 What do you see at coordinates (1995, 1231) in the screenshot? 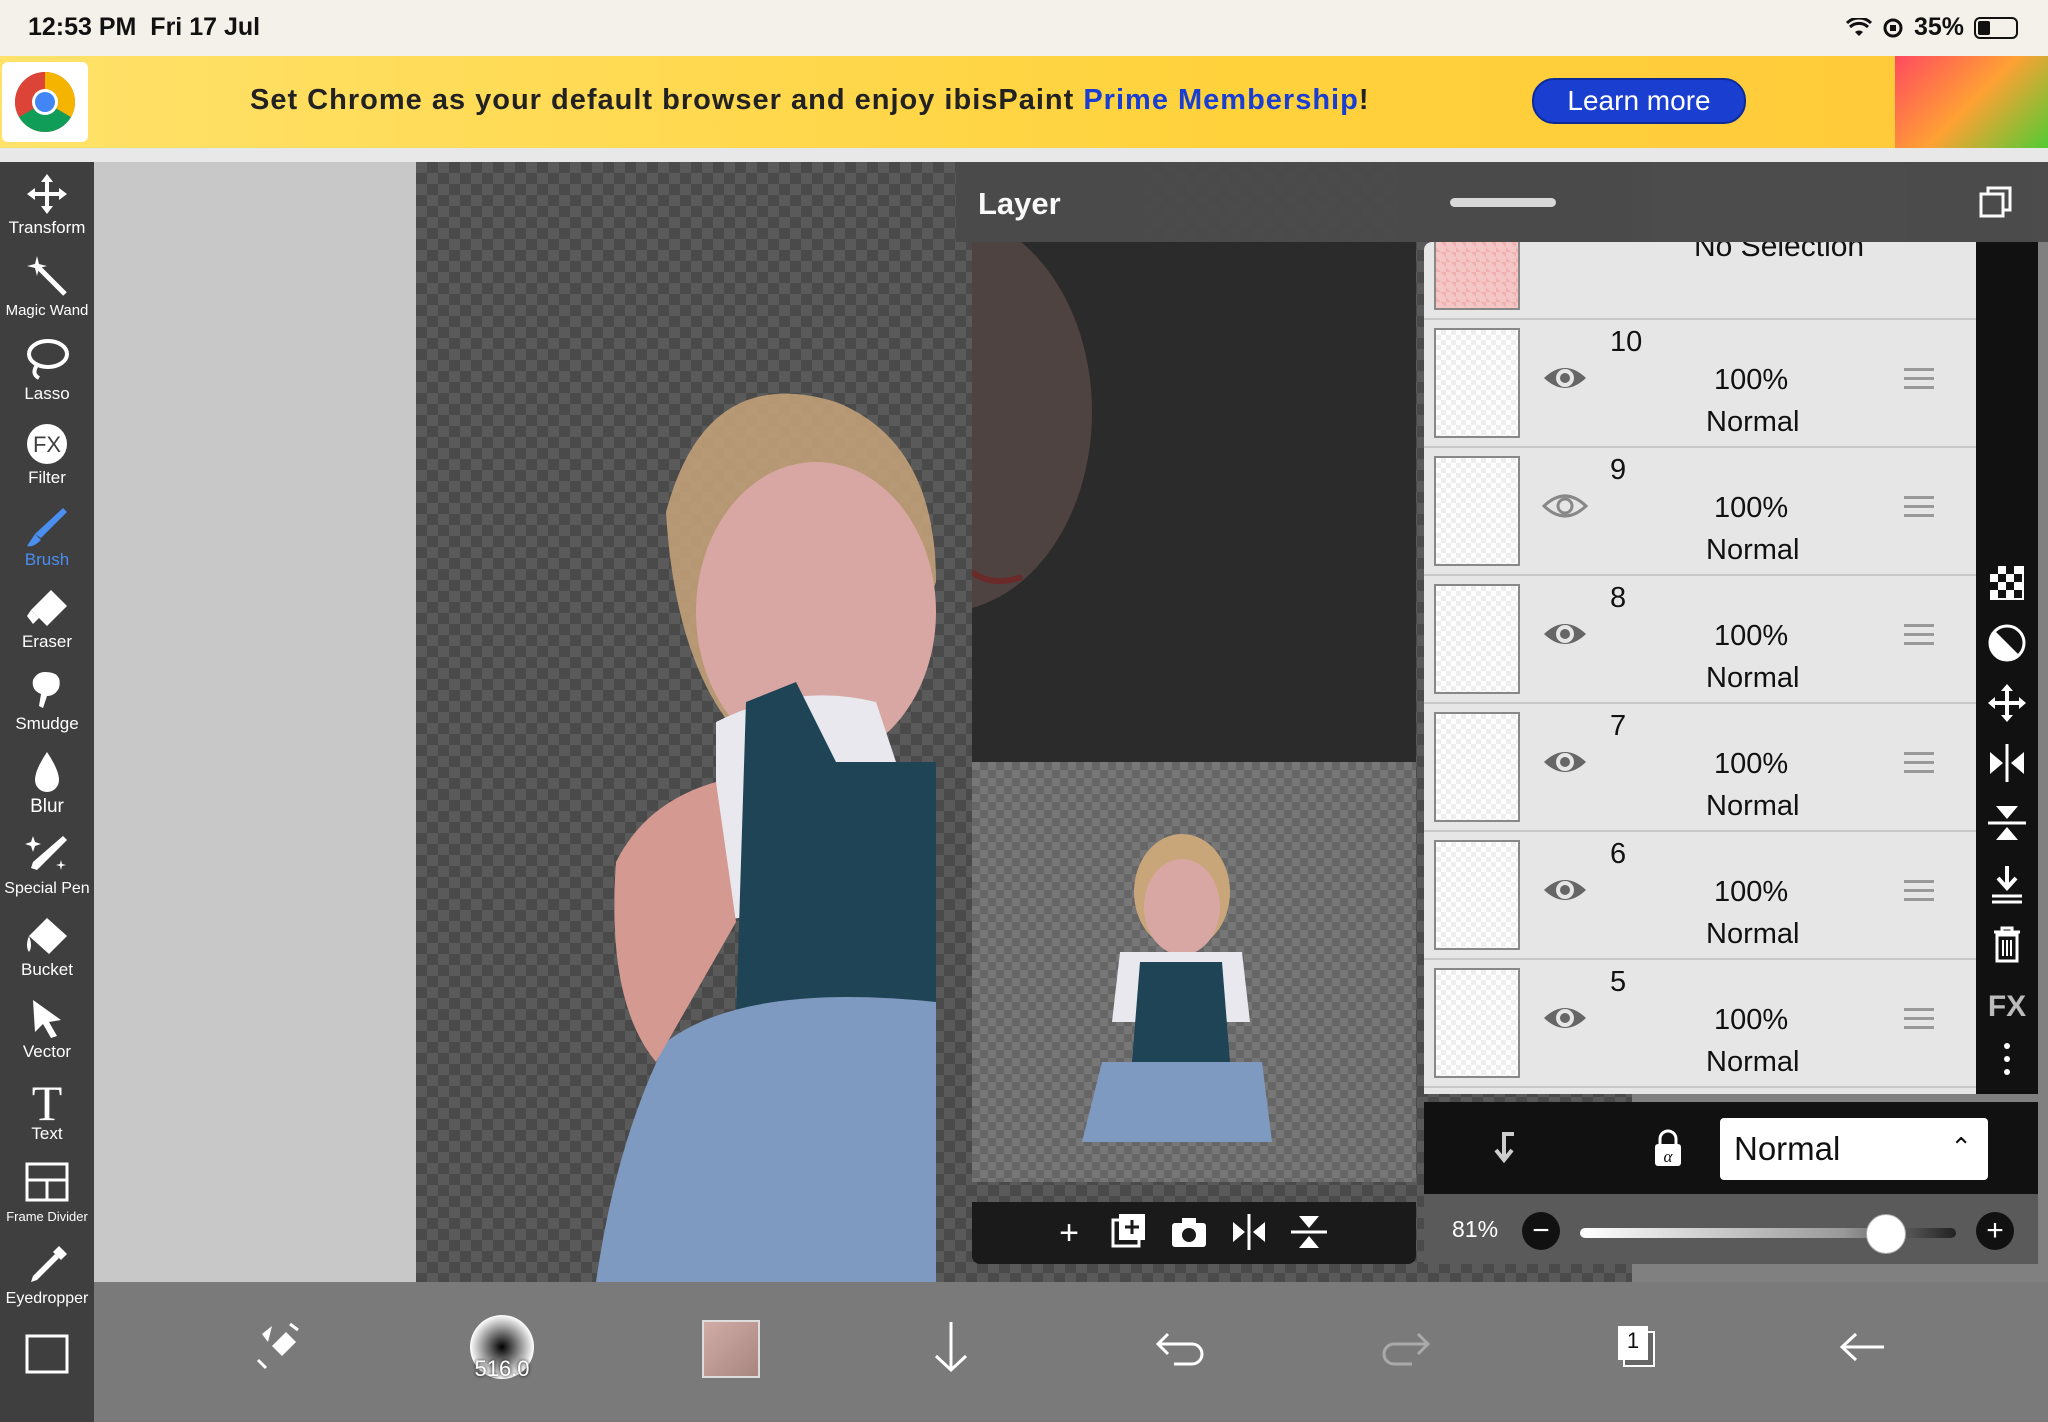
I see `opacity-increase-button: +` at bounding box center [1995, 1231].